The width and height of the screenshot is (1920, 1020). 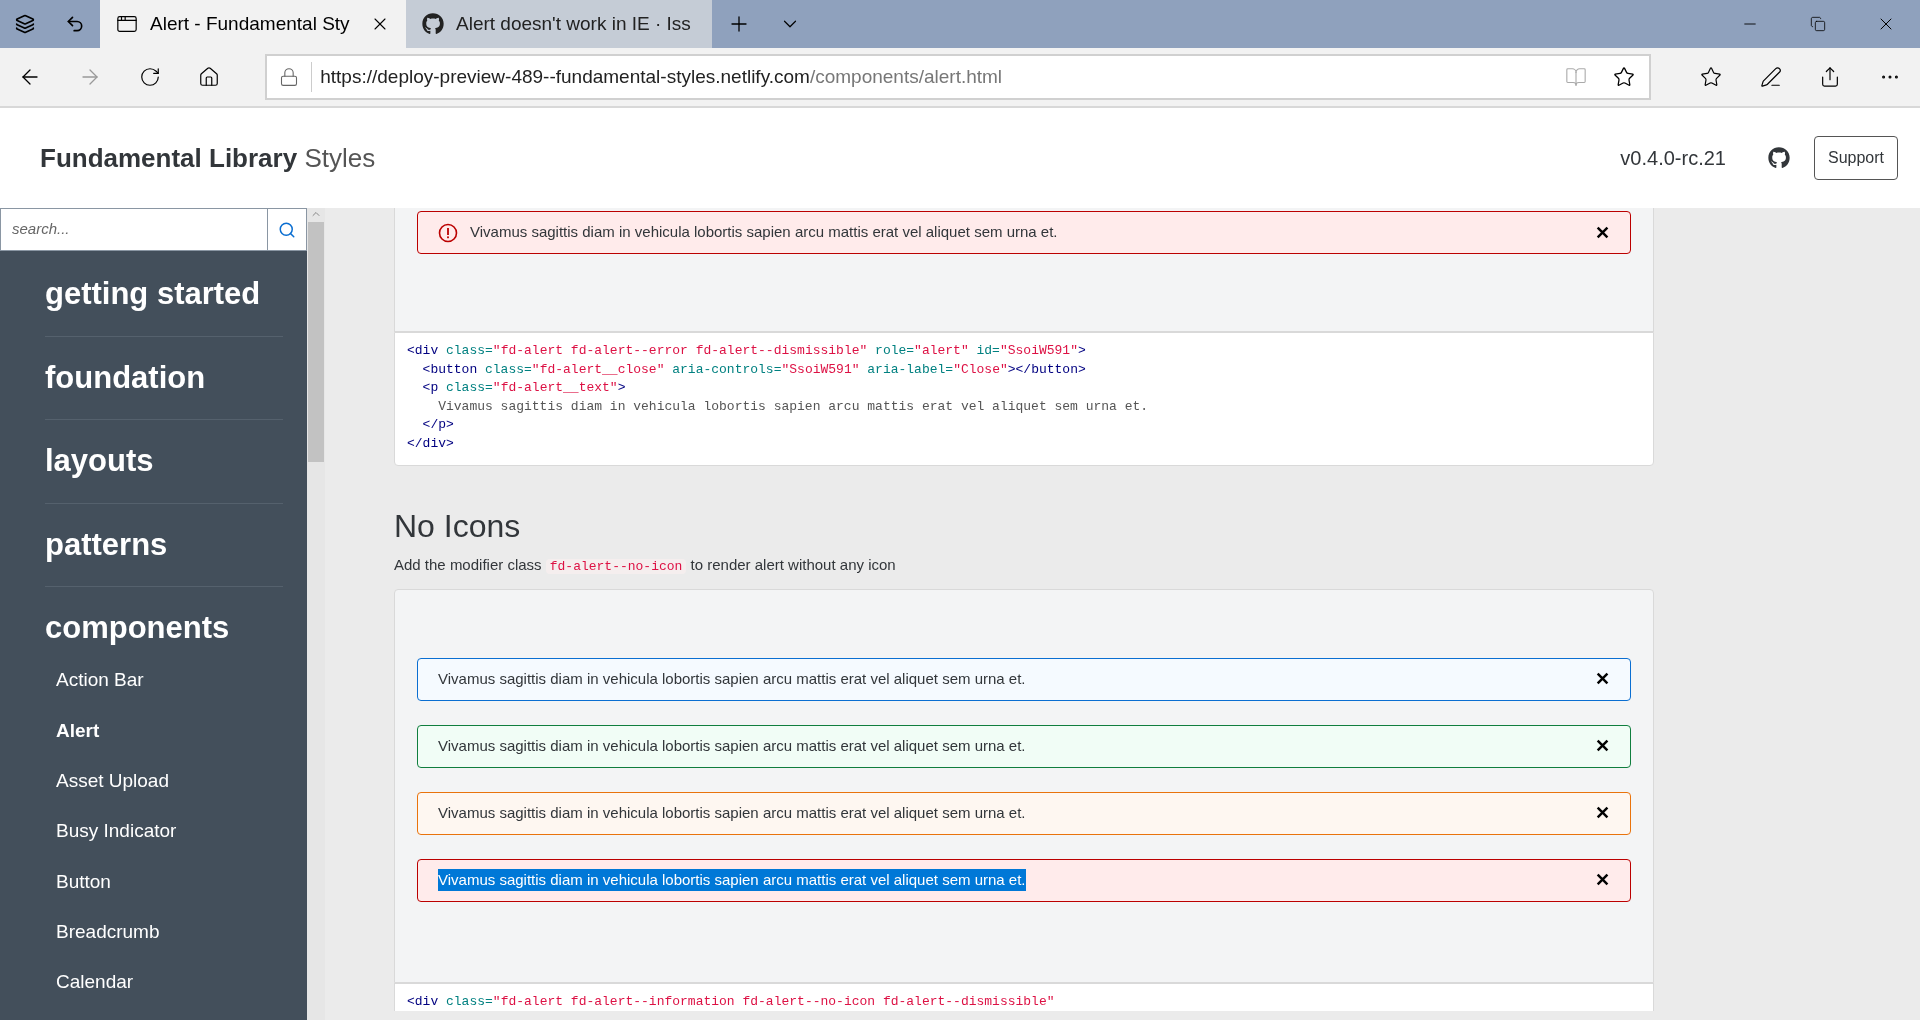 I want to click on lock-icon, so click(x=289, y=77).